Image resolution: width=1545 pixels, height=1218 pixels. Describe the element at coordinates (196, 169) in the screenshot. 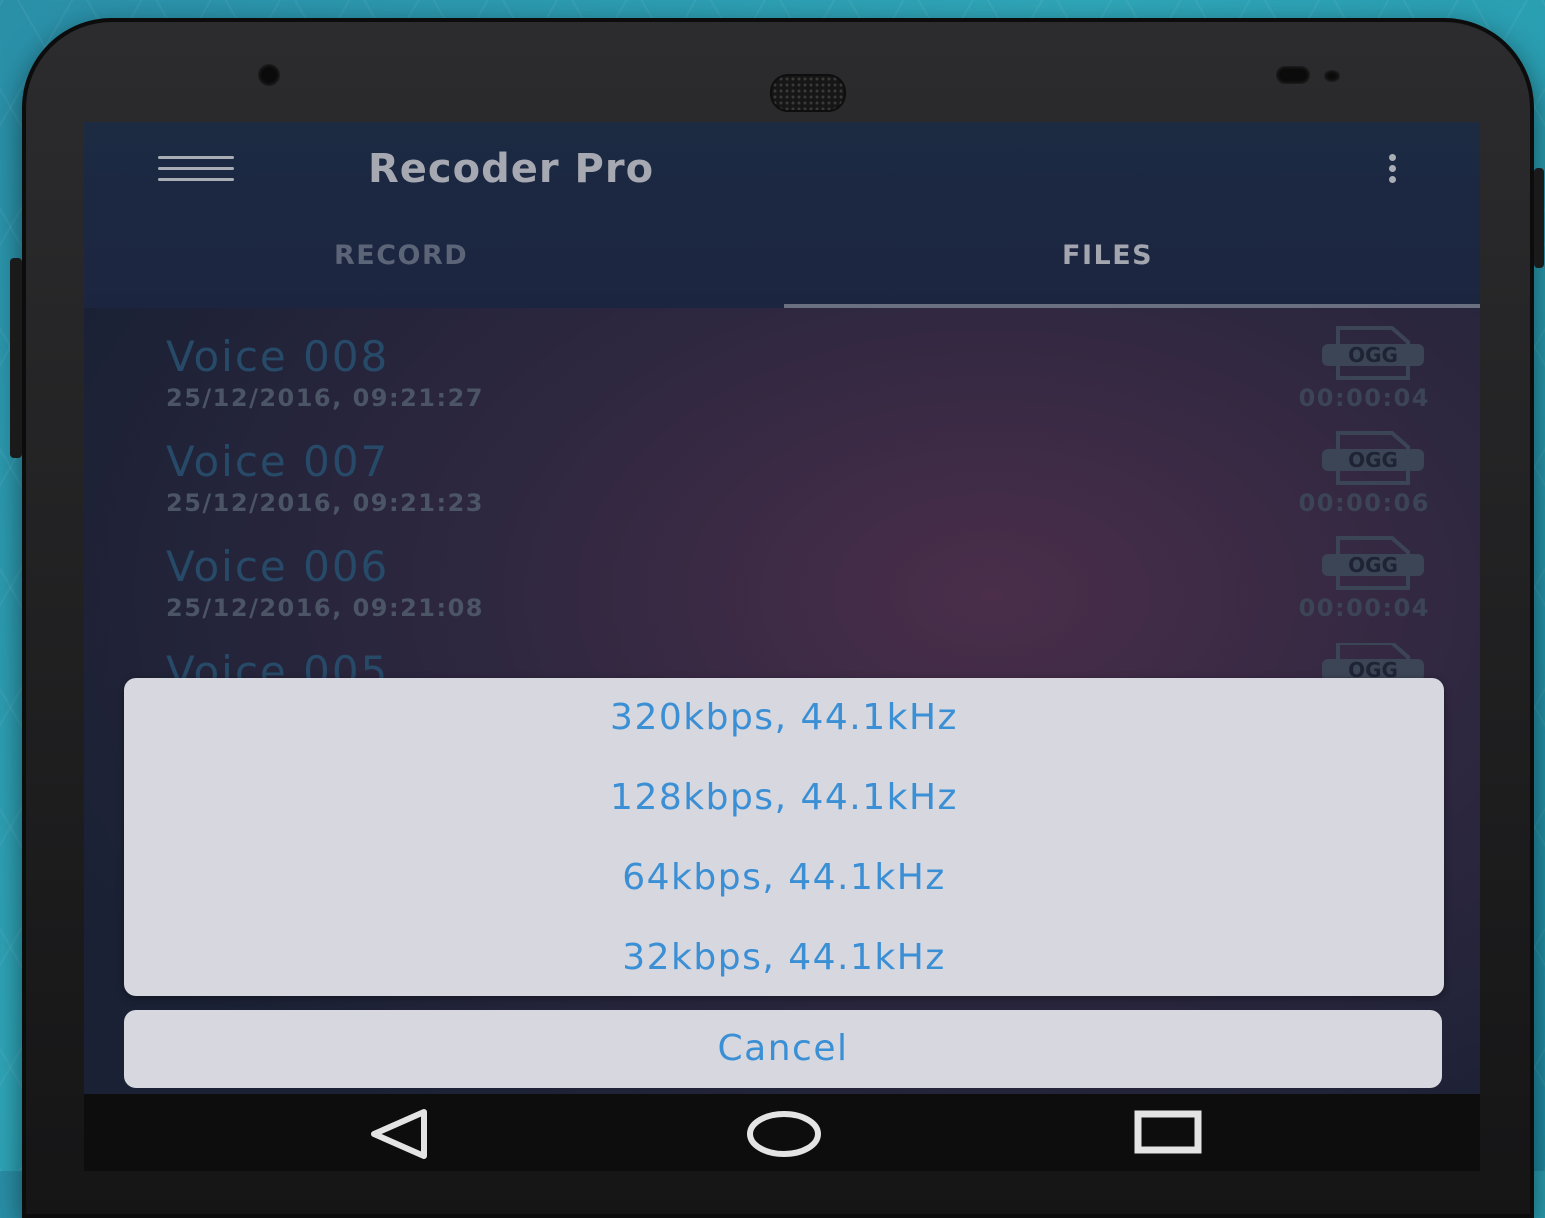

I see `menu-icon` at that location.